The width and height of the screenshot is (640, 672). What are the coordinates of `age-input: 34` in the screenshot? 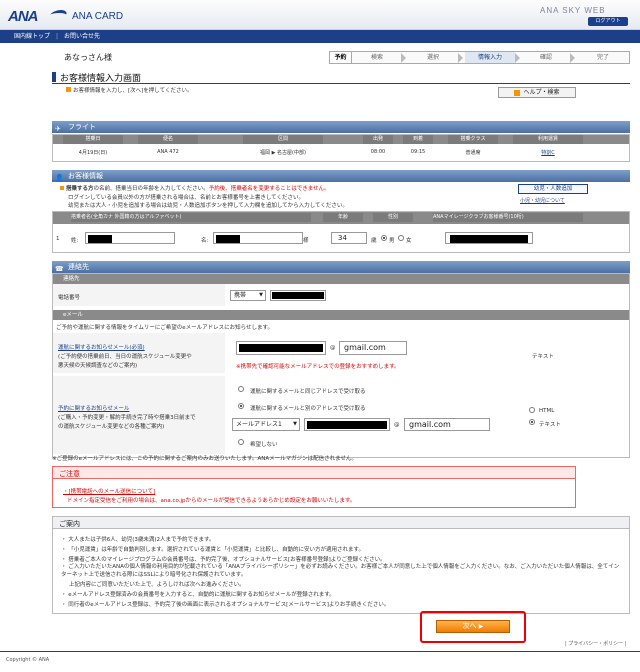 It's located at (349, 238).